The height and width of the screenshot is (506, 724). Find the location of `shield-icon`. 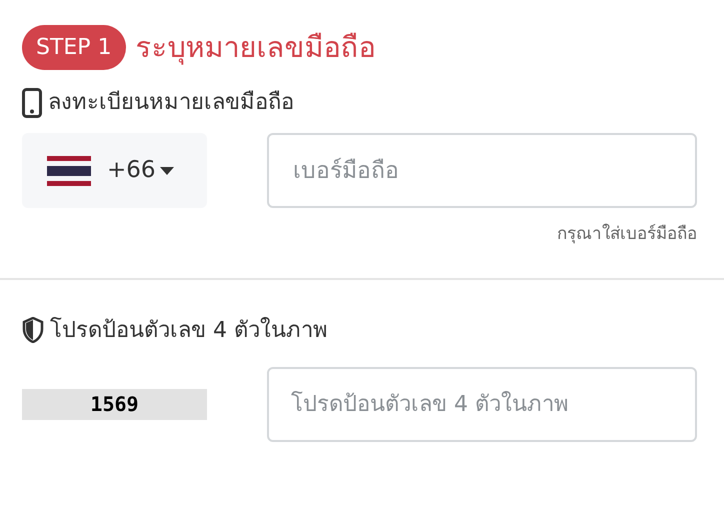

shield-icon is located at coordinates (33, 330).